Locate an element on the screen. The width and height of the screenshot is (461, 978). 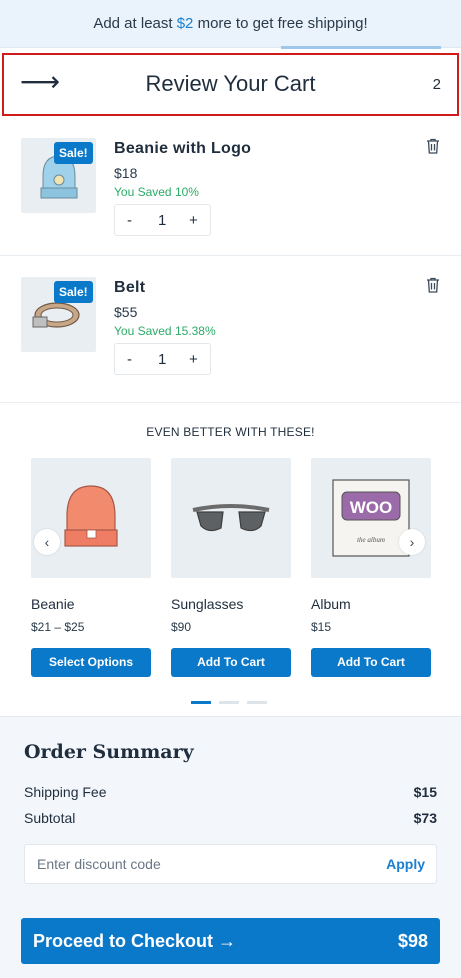
product-name: Belt is located at coordinates (129, 288).